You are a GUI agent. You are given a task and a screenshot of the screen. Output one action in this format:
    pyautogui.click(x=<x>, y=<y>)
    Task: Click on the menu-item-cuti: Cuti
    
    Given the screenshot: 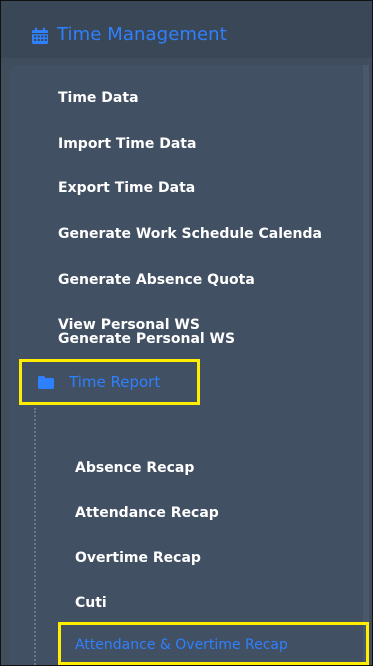 What is the action you would take?
    pyautogui.click(x=91, y=603)
    